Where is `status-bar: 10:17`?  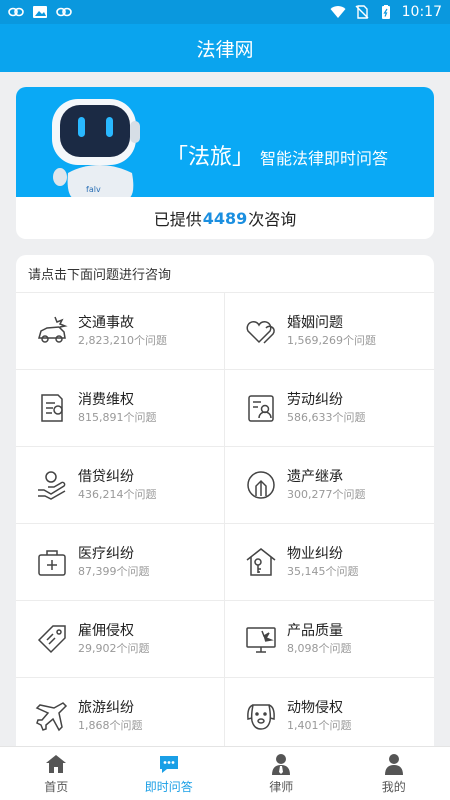 status-bar: 10:17 is located at coordinates (225, 12).